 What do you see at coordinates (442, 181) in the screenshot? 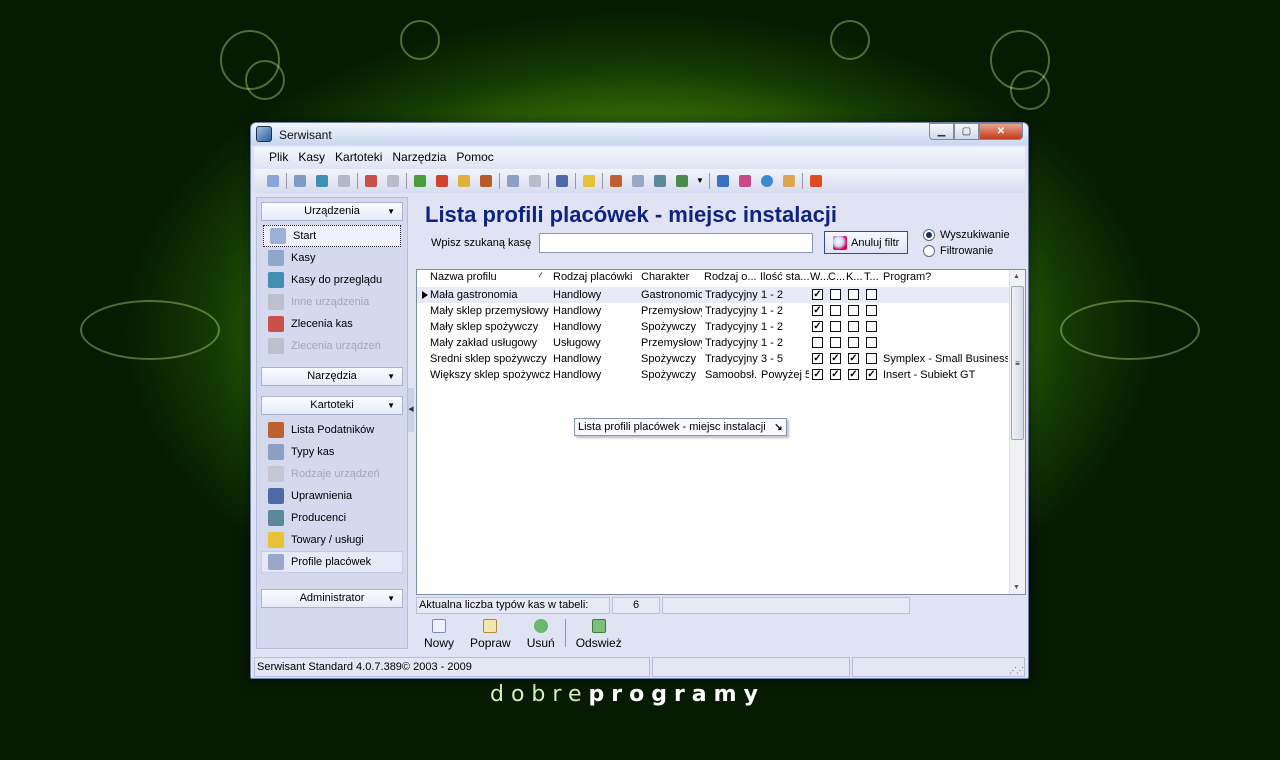
I see `house-red-icon` at bounding box center [442, 181].